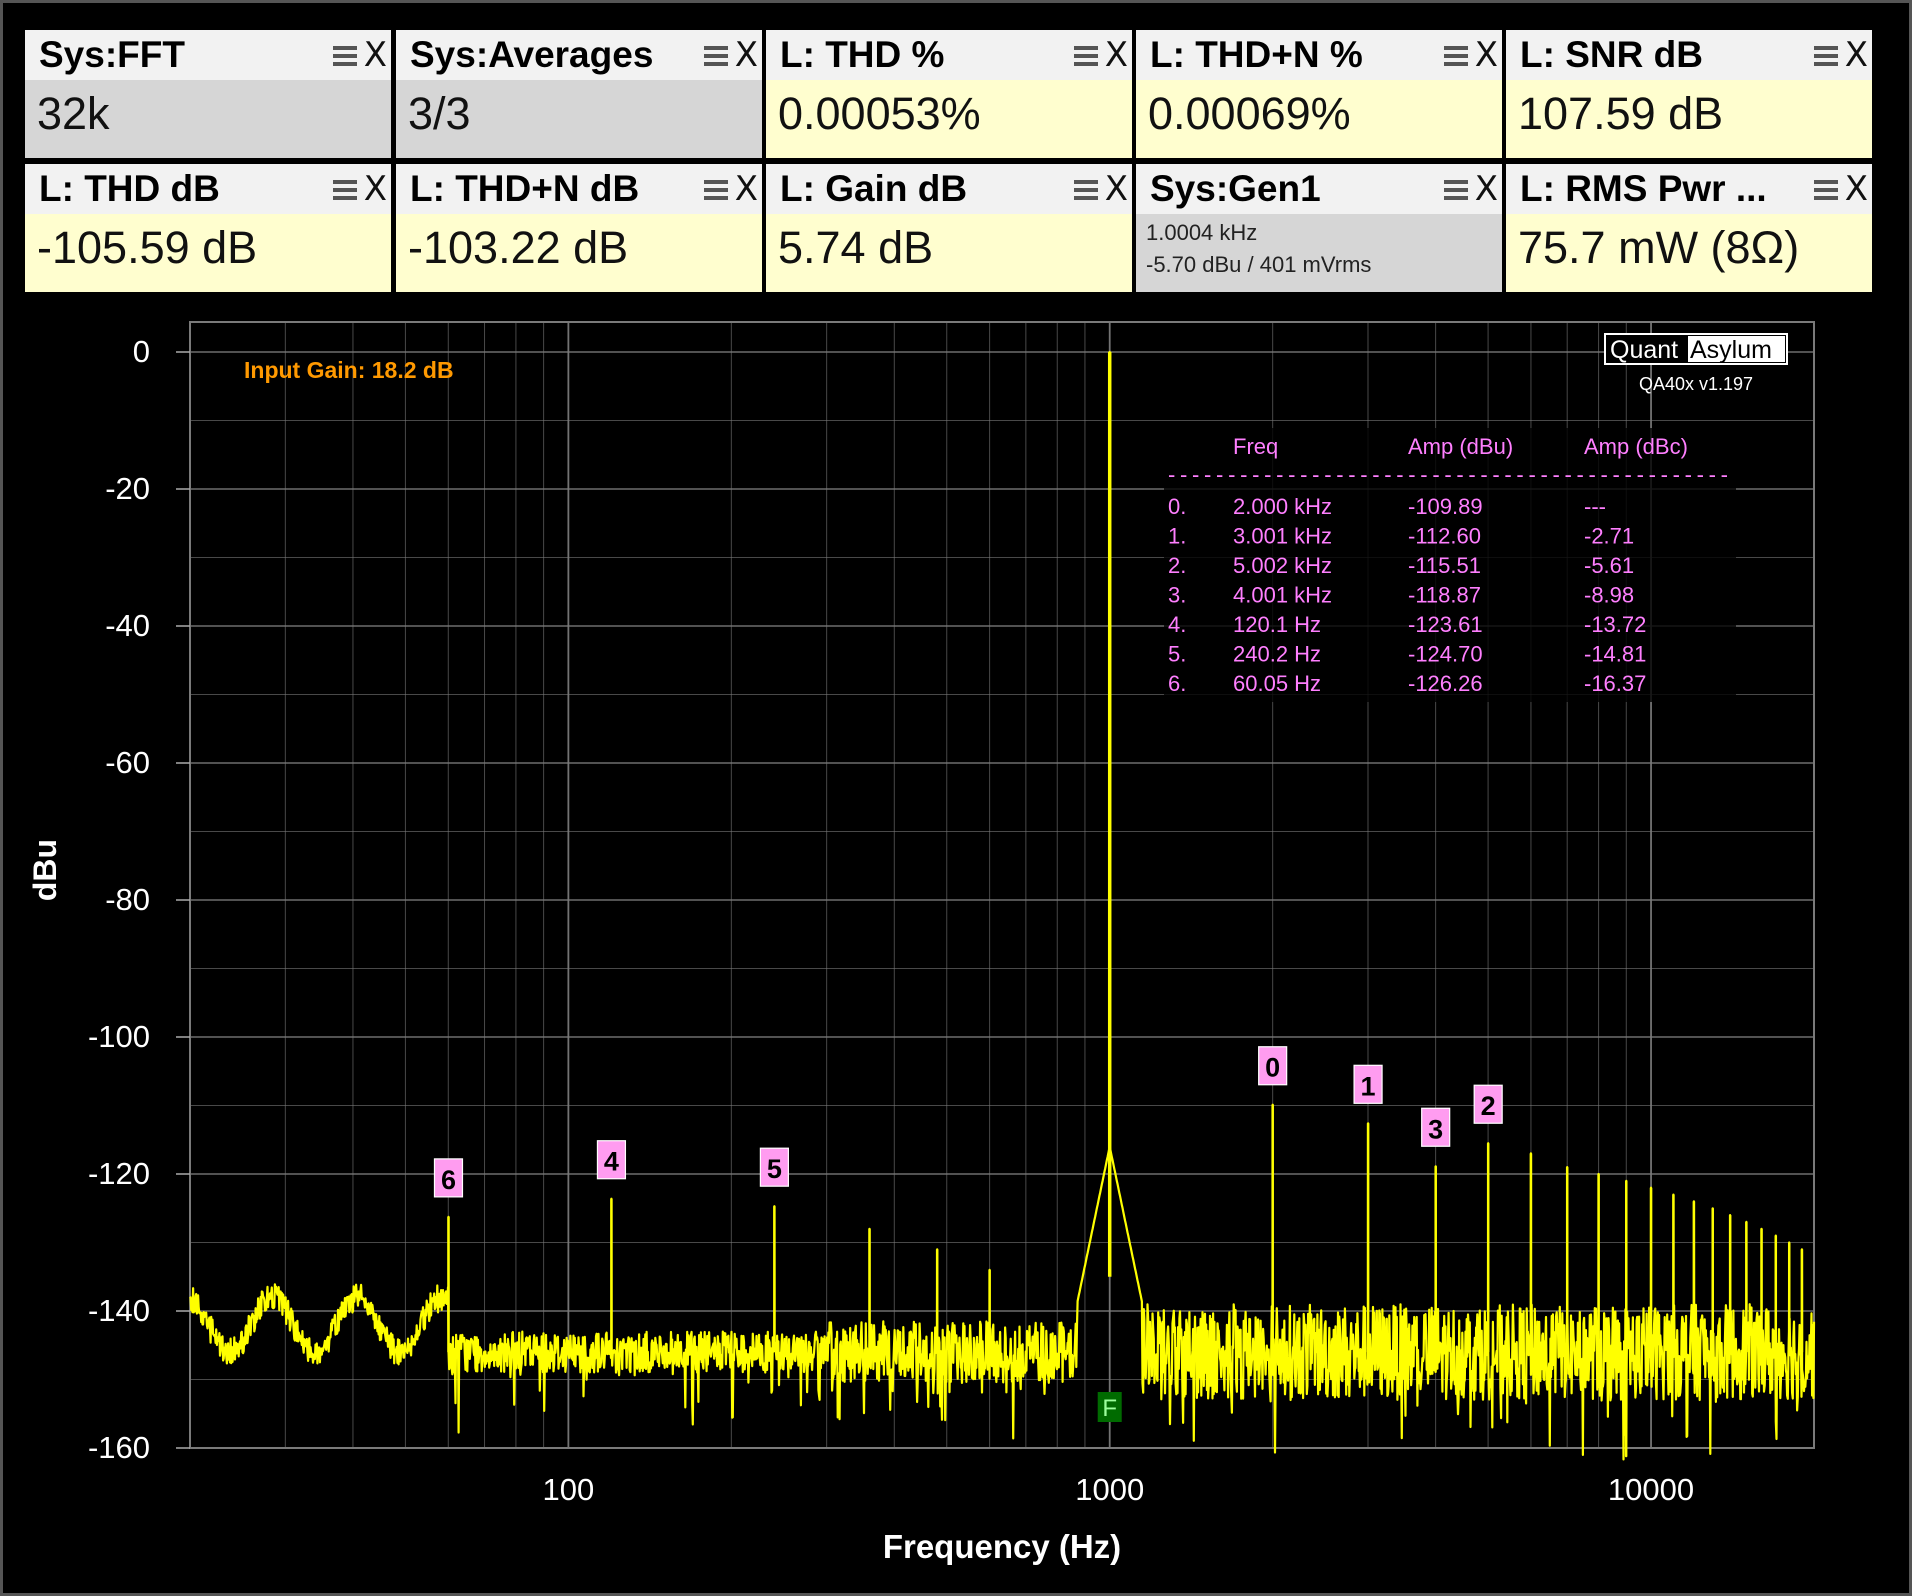 The image size is (1912, 1596). I want to click on harmonic-table-cell: -14.81, so click(1615, 654).